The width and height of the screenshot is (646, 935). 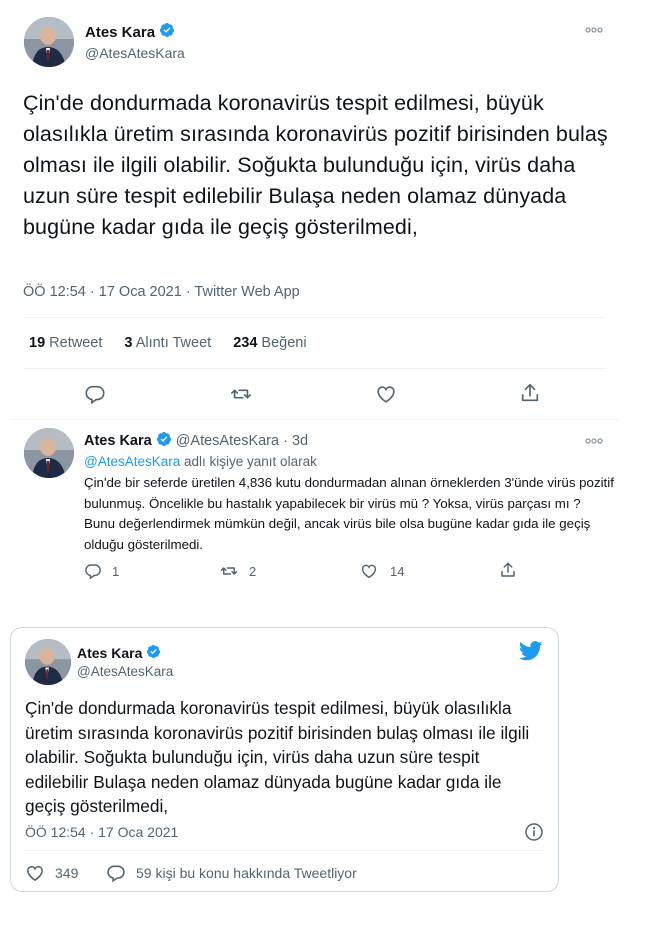 I want to click on tweet-timestamp: ÖÖ 12:54 · 17 Oca 2021, so click(x=101, y=832).